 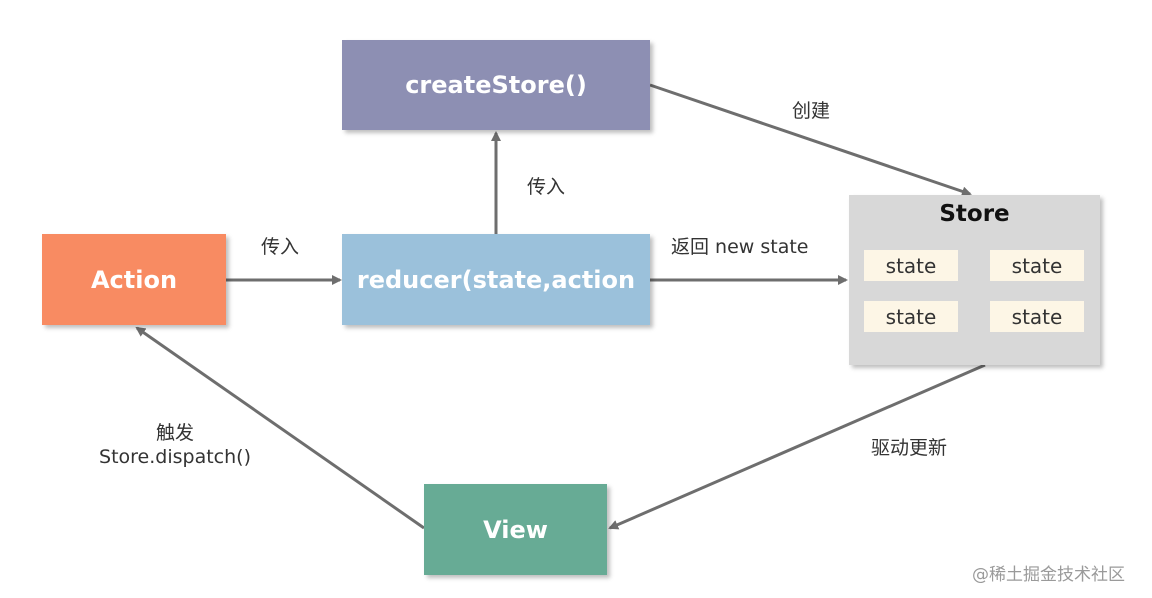 I want to click on createstore-node: createStore(), so click(x=496, y=85).